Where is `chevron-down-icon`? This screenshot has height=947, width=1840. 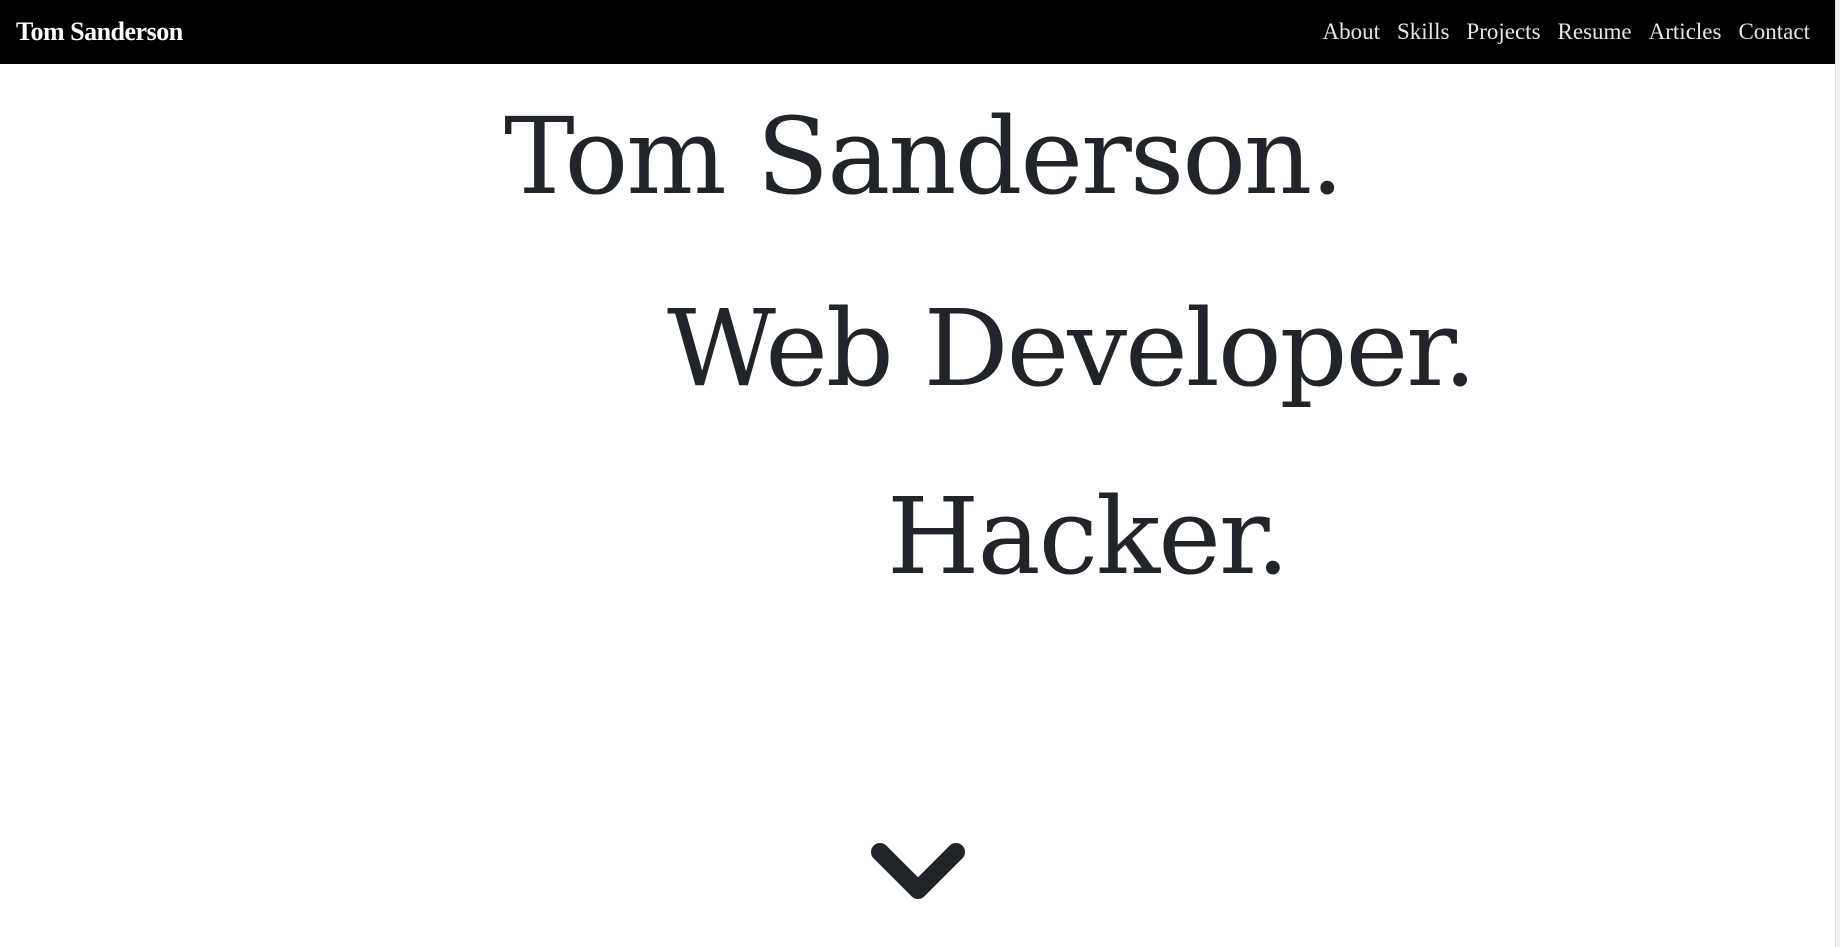 chevron-down-icon is located at coordinates (918, 872).